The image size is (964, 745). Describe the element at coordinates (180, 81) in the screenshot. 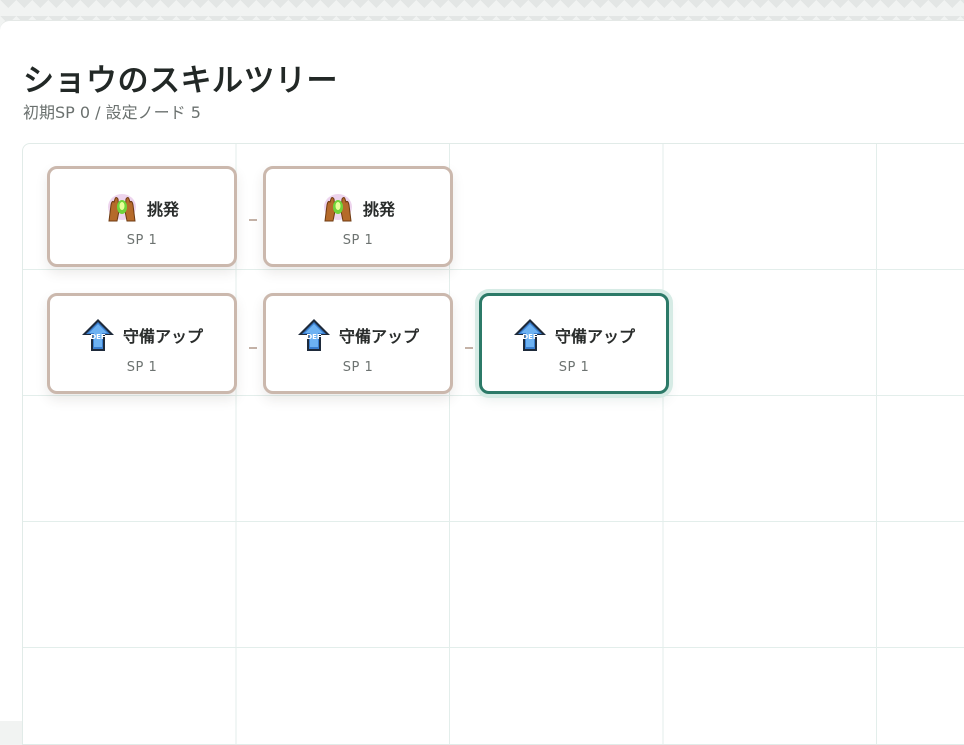

I see `page-title: ショウのスキルツリー` at that location.